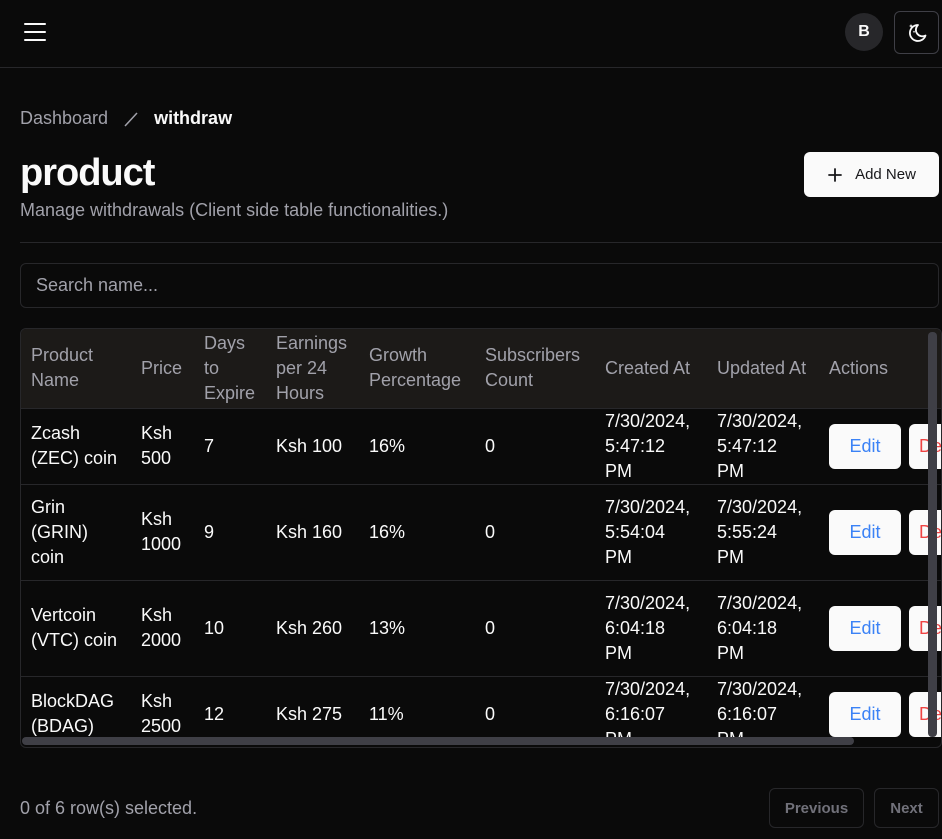  Describe the element at coordinates (76, 531) in the screenshot. I see `product-name-cell: Grin (GRIN) coin` at that location.